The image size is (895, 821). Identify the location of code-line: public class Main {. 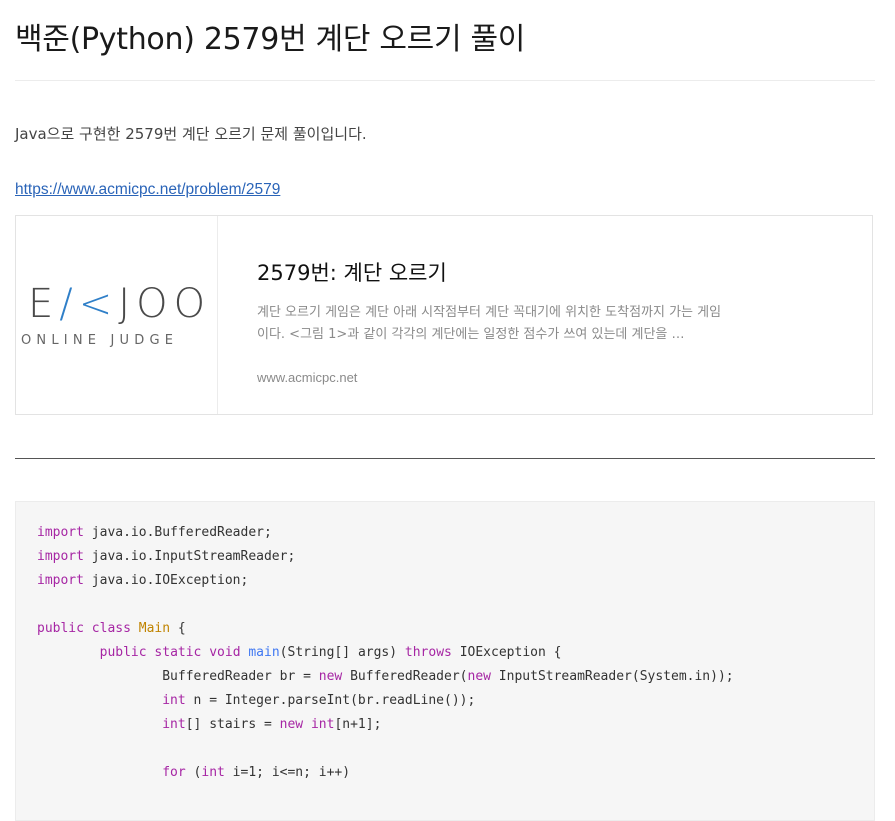
(111, 629).